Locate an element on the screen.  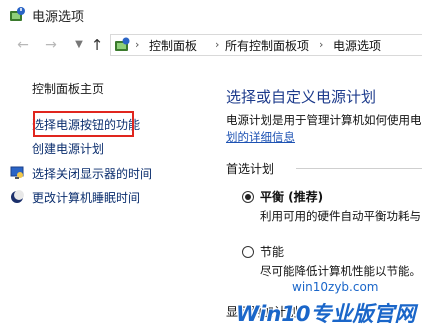
title-bar: 电源选项 is located at coordinates (211, 15).